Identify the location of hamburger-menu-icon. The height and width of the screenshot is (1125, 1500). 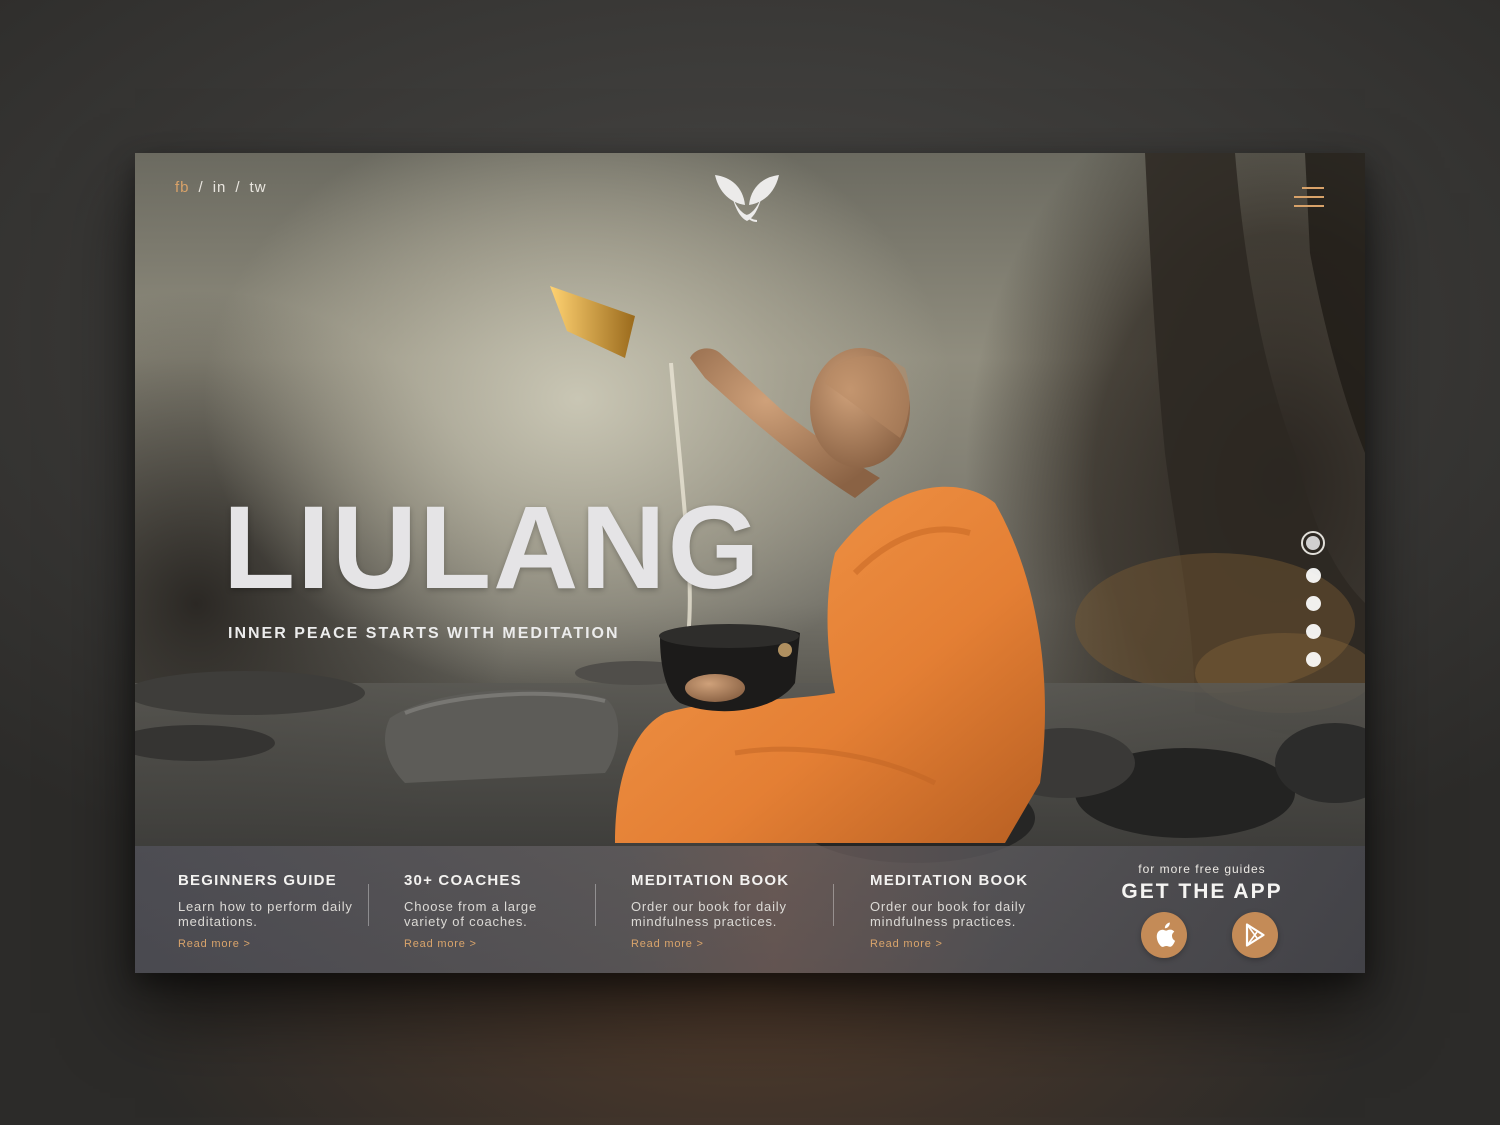
(1309, 197).